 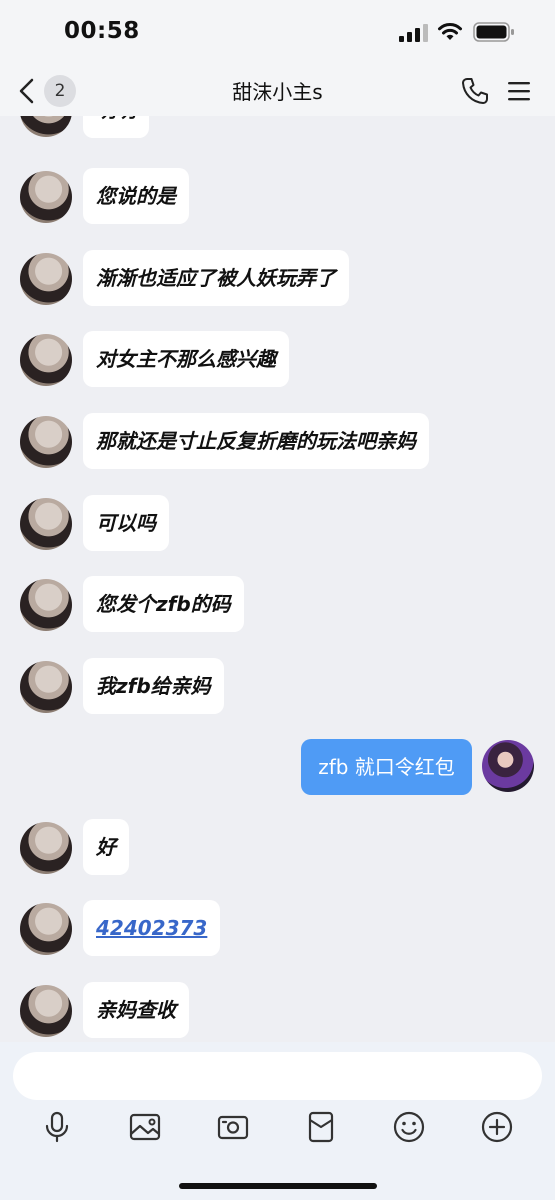 I want to click on message-item: 可以吗, so click(x=277, y=523).